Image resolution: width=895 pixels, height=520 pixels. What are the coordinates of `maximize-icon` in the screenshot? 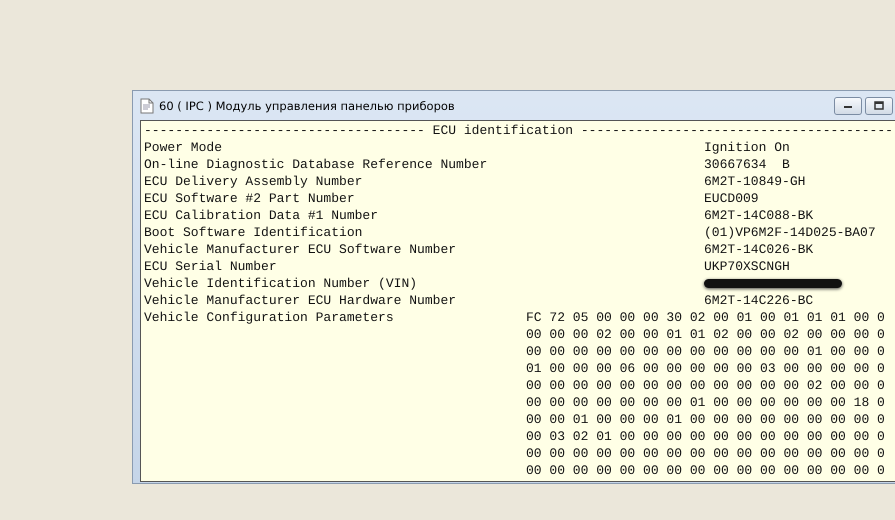 It's located at (879, 105).